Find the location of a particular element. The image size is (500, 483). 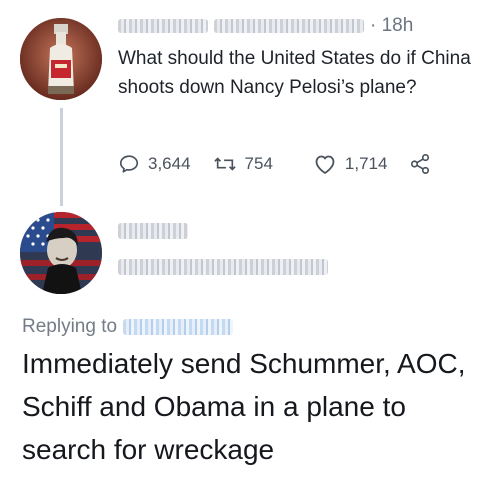

reply-button: 3,644 is located at coordinates (154, 164).